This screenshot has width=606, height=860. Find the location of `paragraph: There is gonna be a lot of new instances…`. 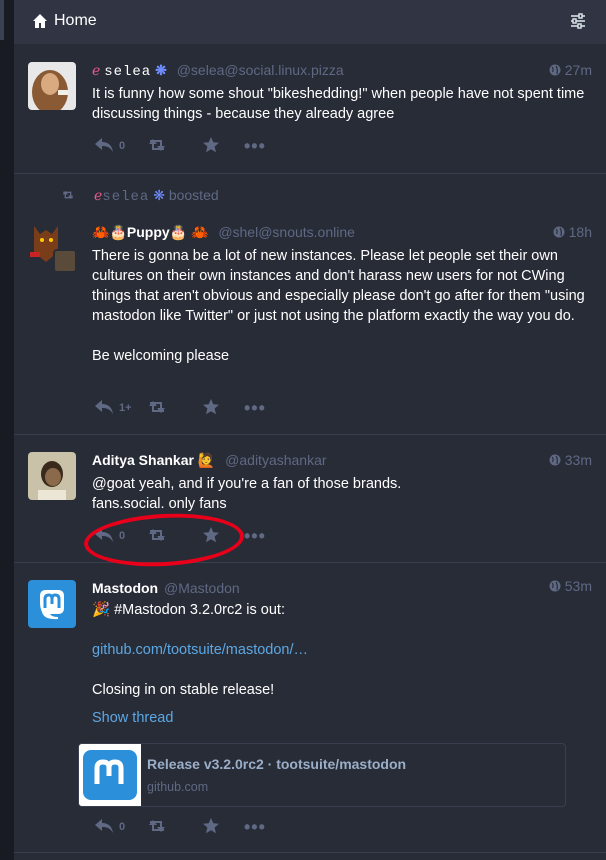

paragraph: There is gonna be a lot of new instances… is located at coordinates (338, 286).